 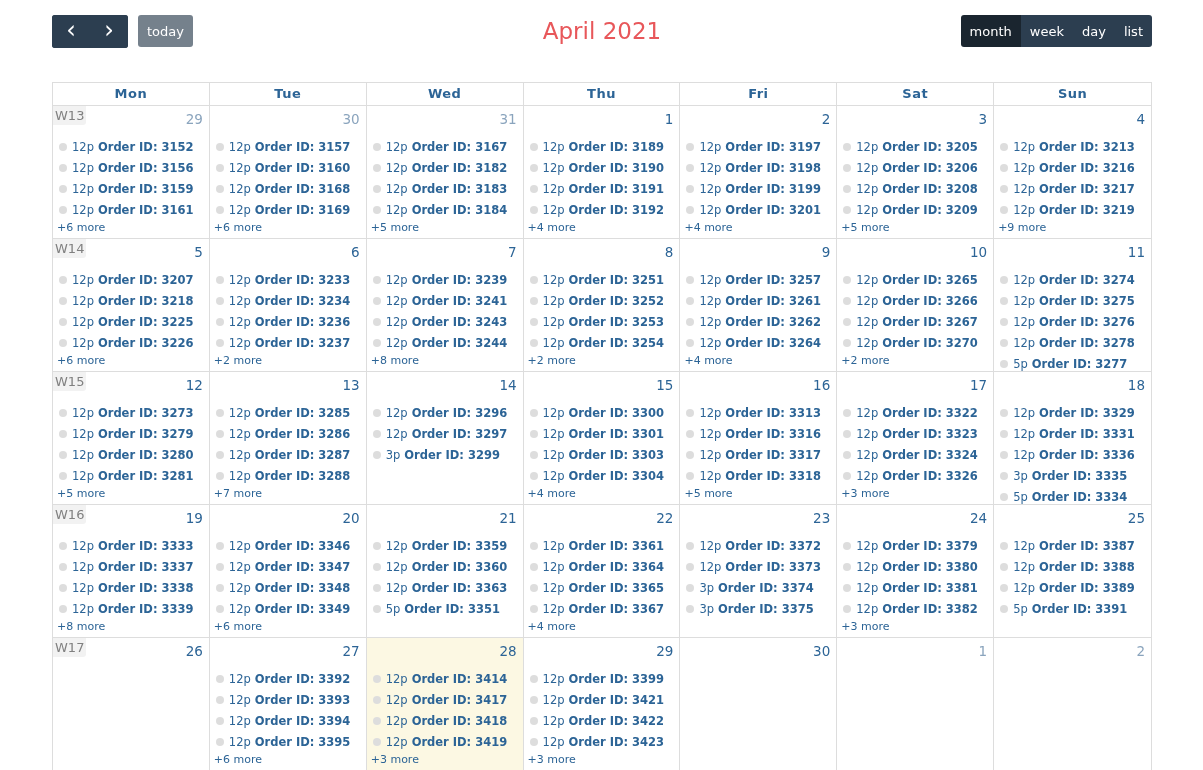 What do you see at coordinates (446, 412) in the screenshot?
I see `calendar-event: 12p Order ID: 3296` at bounding box center [446, 412].